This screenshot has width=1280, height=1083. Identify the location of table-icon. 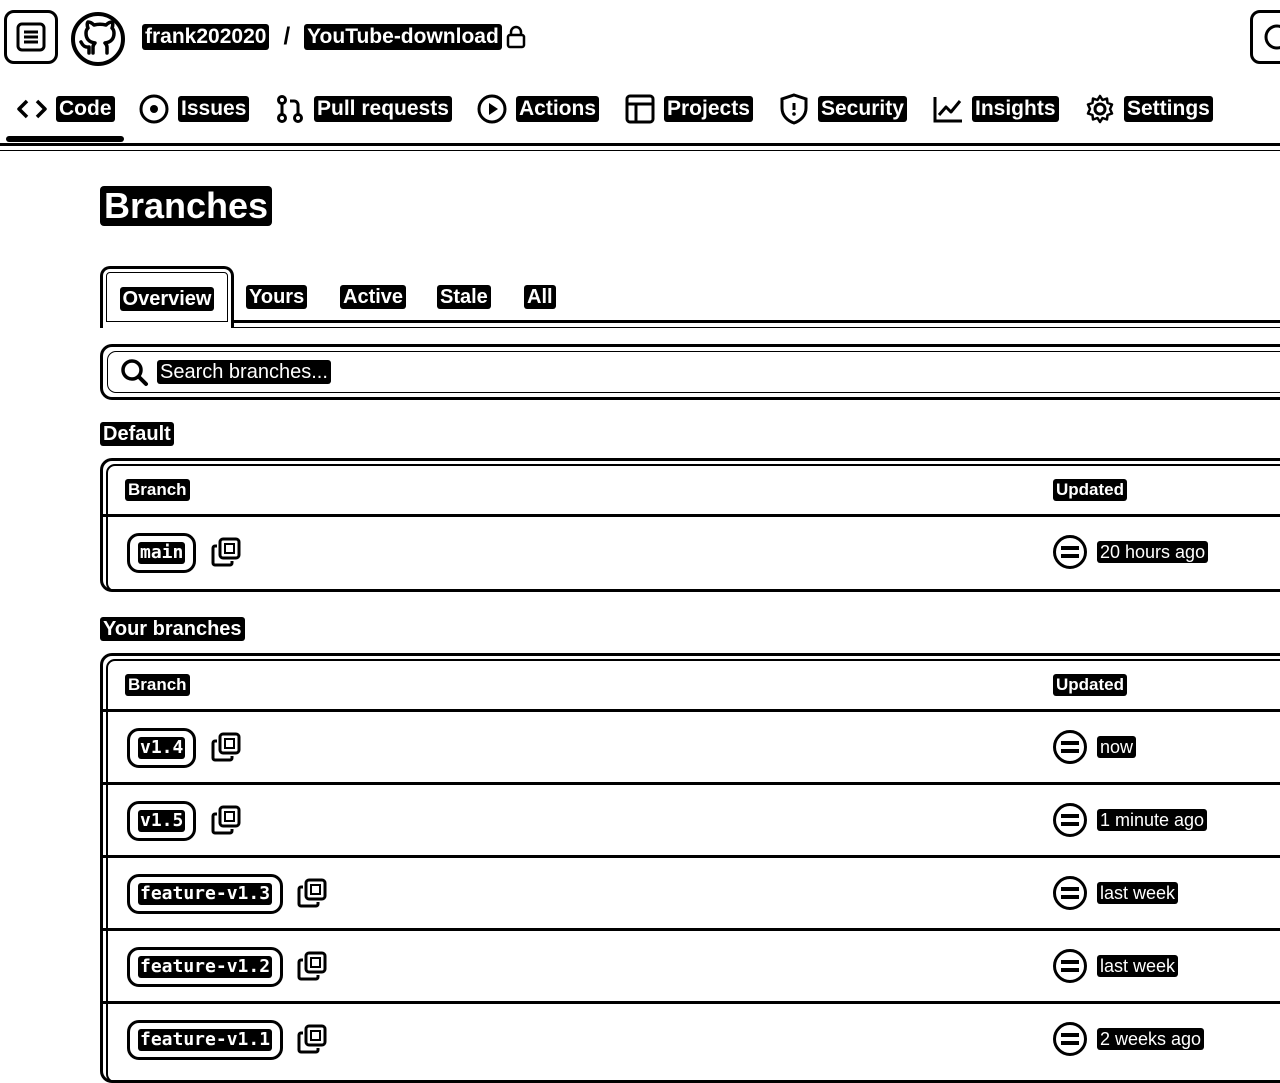
(640, 109).